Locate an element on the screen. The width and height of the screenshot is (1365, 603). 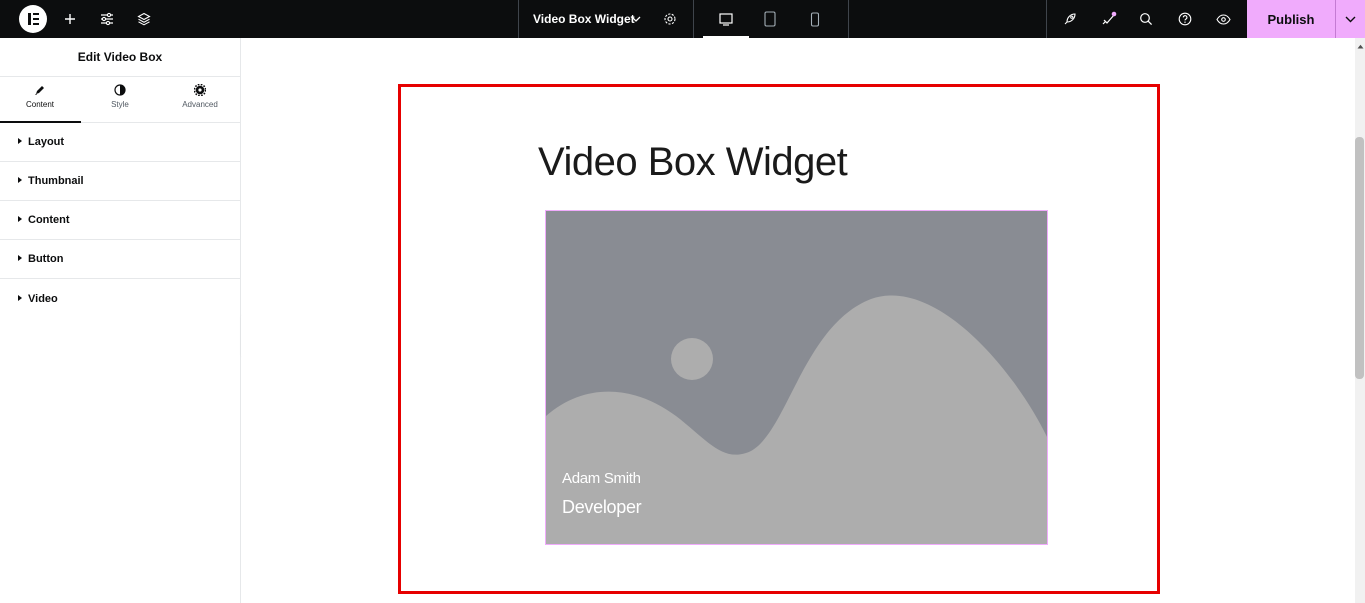
section-button: Button is located at coordinates (120, 259).